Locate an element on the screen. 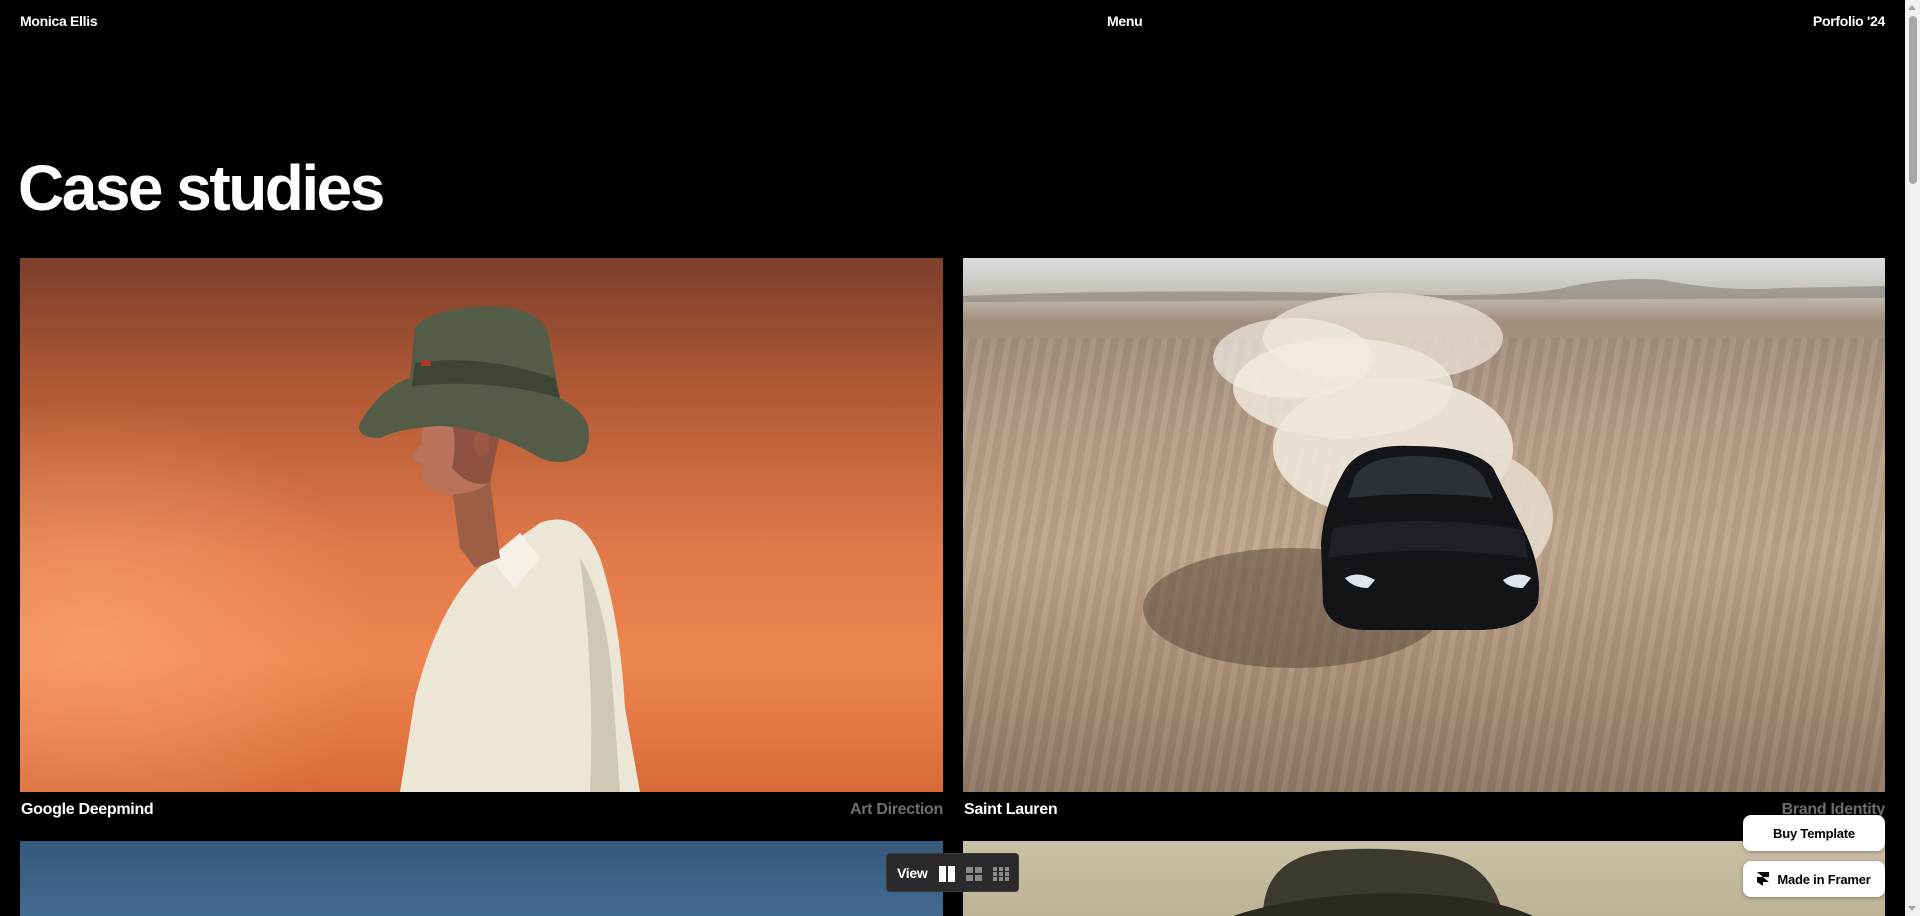 Image resolution: width=1920 pixels, height=916 pixels. made-in-framer-button: Made in Framer is located at coordinates (1814, 879).